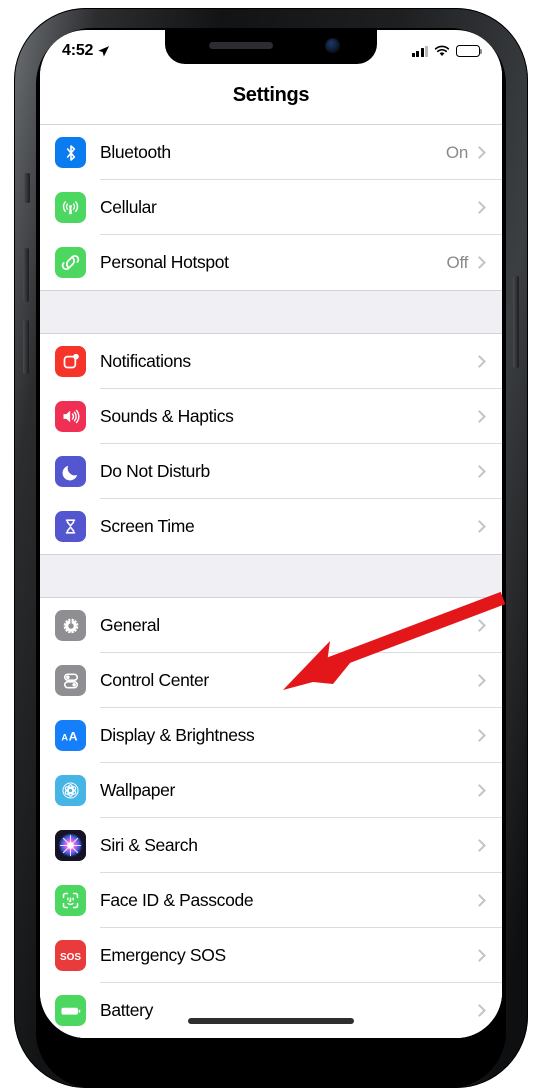 The image size is (542, 1088). I want to click on navigation-bar: Settings, so click(271, 95).